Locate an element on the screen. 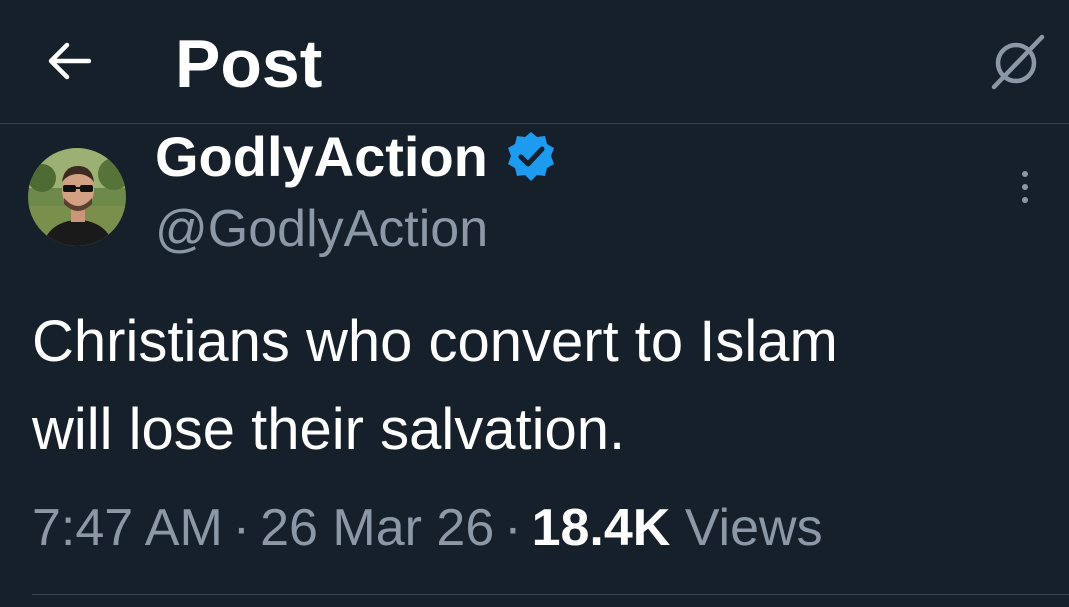 The height and width of the screenshot is (607, 1069). grok-button is located at coordinates (1018, 61).